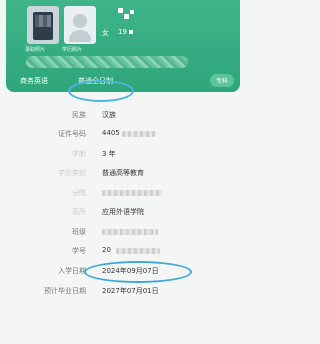 This screenshot has height=344, width=320. What do you see at coordinates (123, 212) in the screenshot?
I see `field-value: 应用外语学院` at bounding box center [123, 212].